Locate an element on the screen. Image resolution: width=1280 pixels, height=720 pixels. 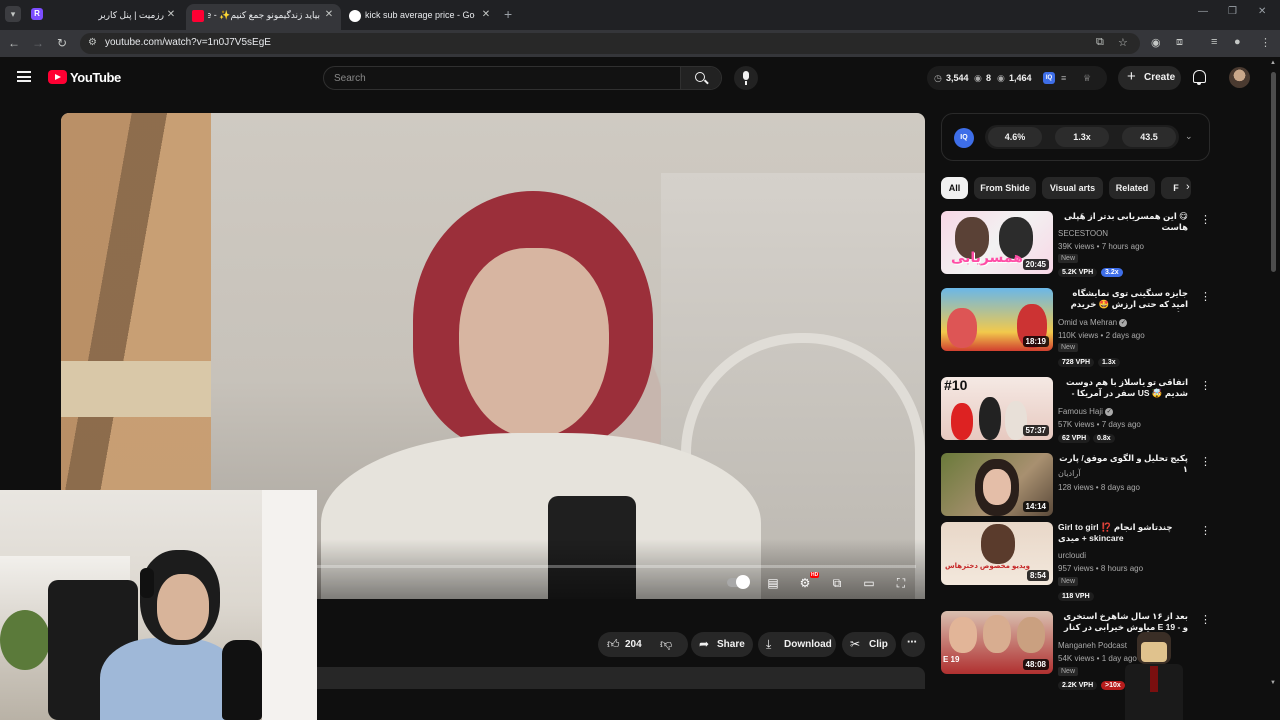
menu-hamburger-icon is located at coordinates (24, 76).